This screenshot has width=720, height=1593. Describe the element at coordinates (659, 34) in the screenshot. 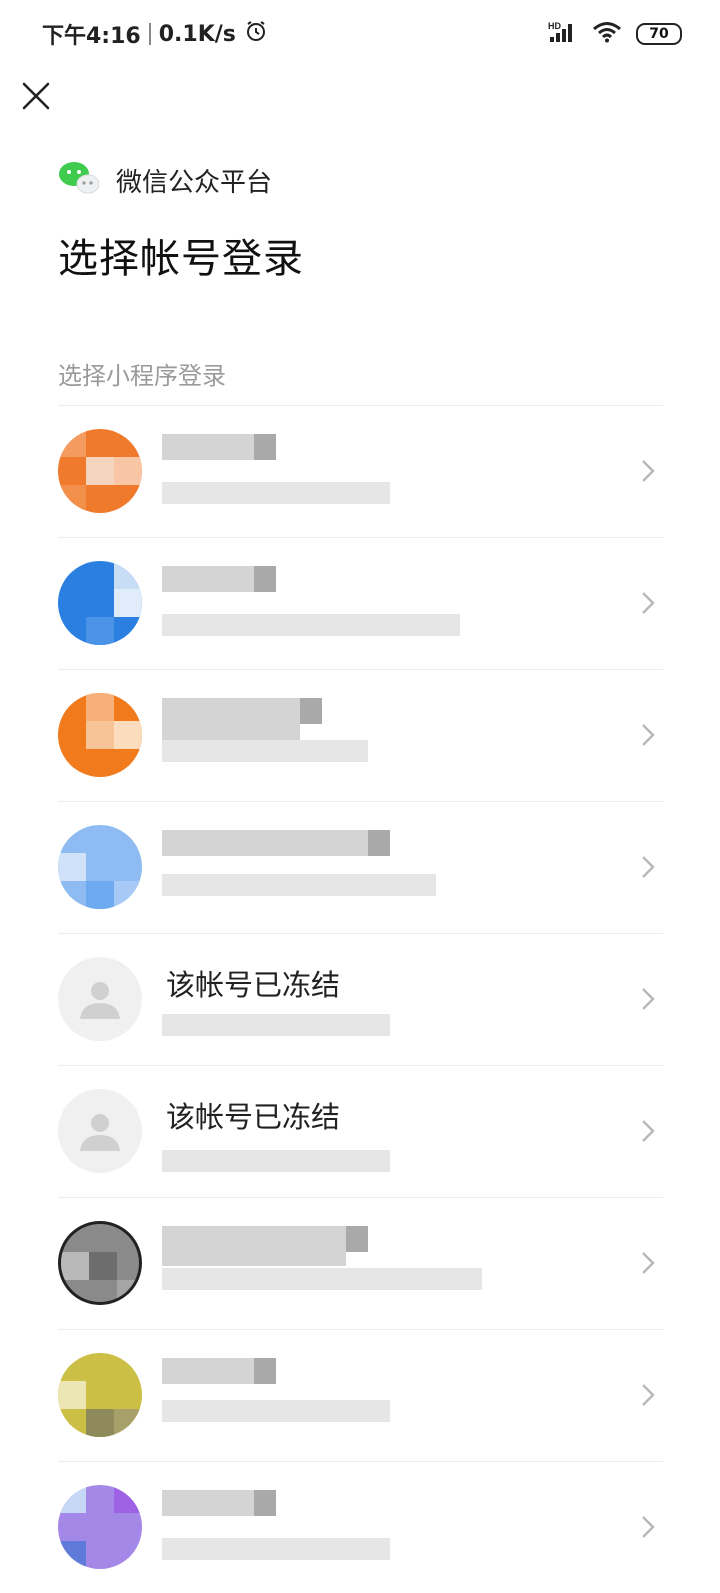

I see `battery-indicator: 70` at that location.